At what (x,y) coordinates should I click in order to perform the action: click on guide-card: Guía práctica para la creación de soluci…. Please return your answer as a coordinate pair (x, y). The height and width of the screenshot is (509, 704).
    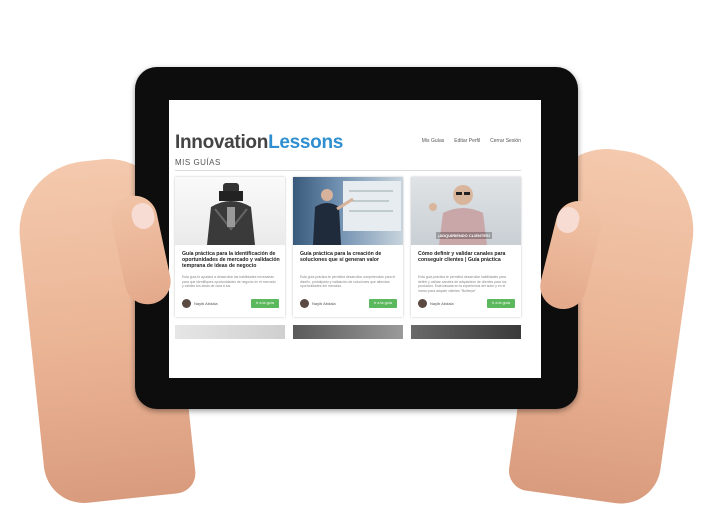
    Looking at the image, I should click on (348, 247).